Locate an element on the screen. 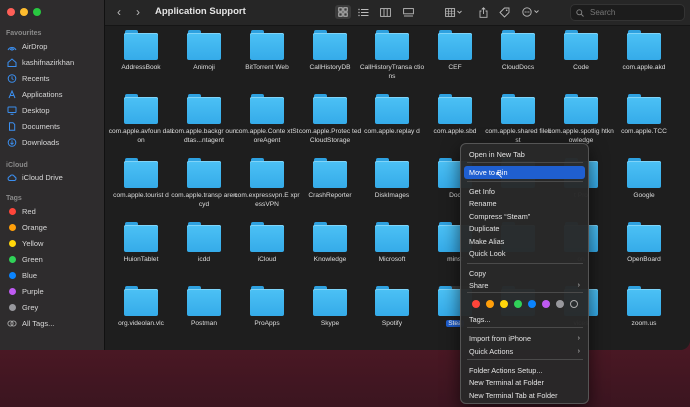  folder-item: Animoji is located at coordinates (204, 51).